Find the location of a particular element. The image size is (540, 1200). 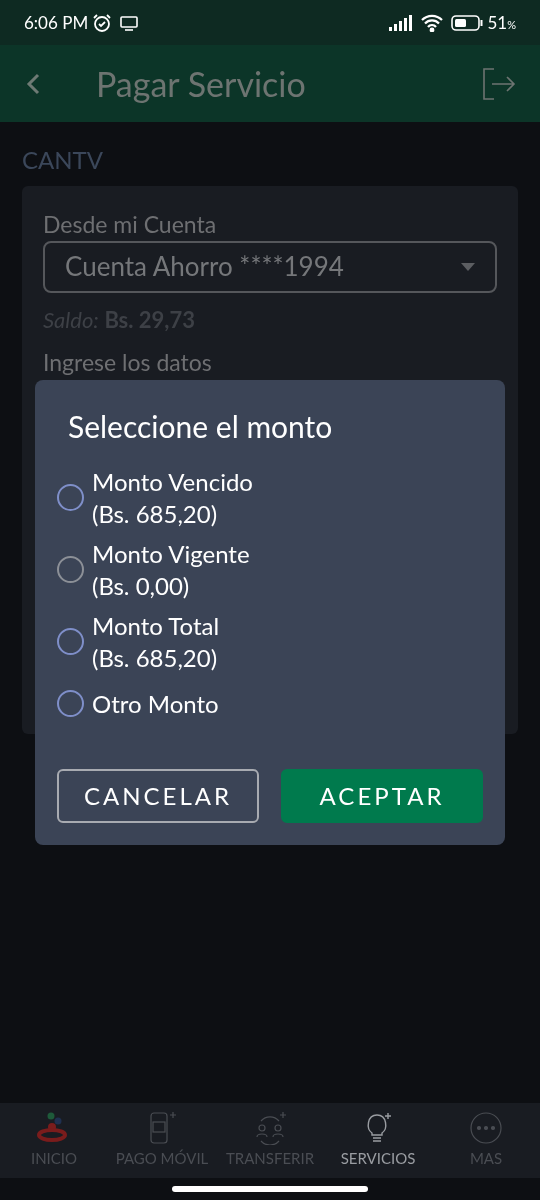

field-label: Desde mi Cuenta is located at coordinates (130, 224).